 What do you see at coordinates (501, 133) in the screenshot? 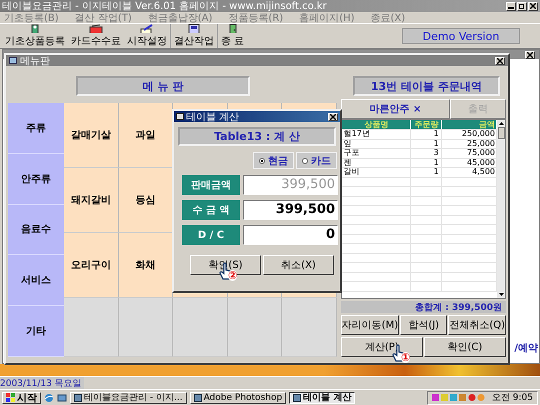
I see `scrollbar-thumb` at bounding box center [501, 133].